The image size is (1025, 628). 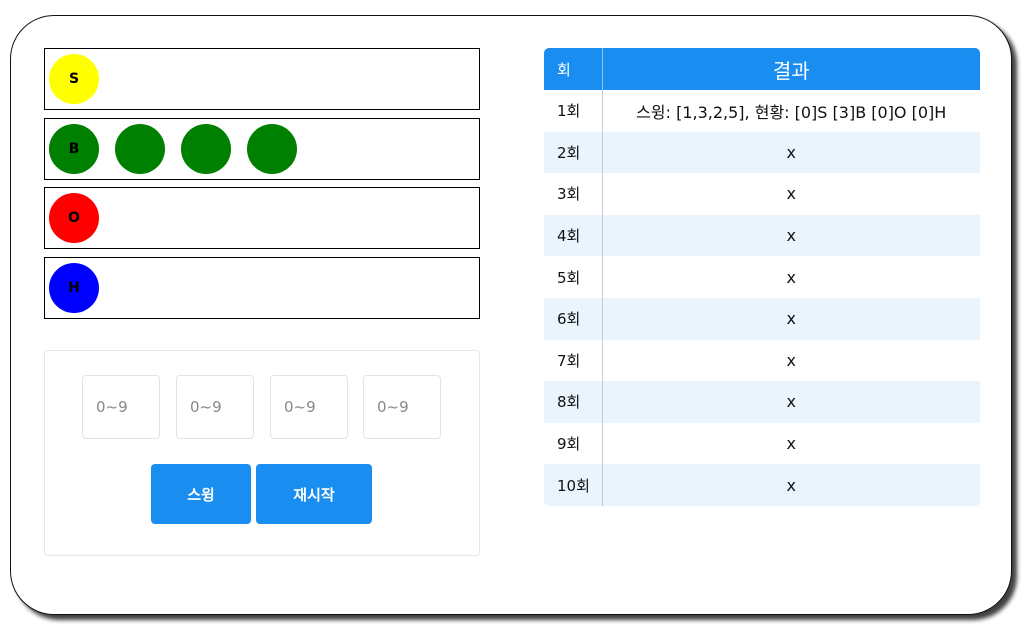 I want to click on round-cell: 7회, so click(x=573, y=360).